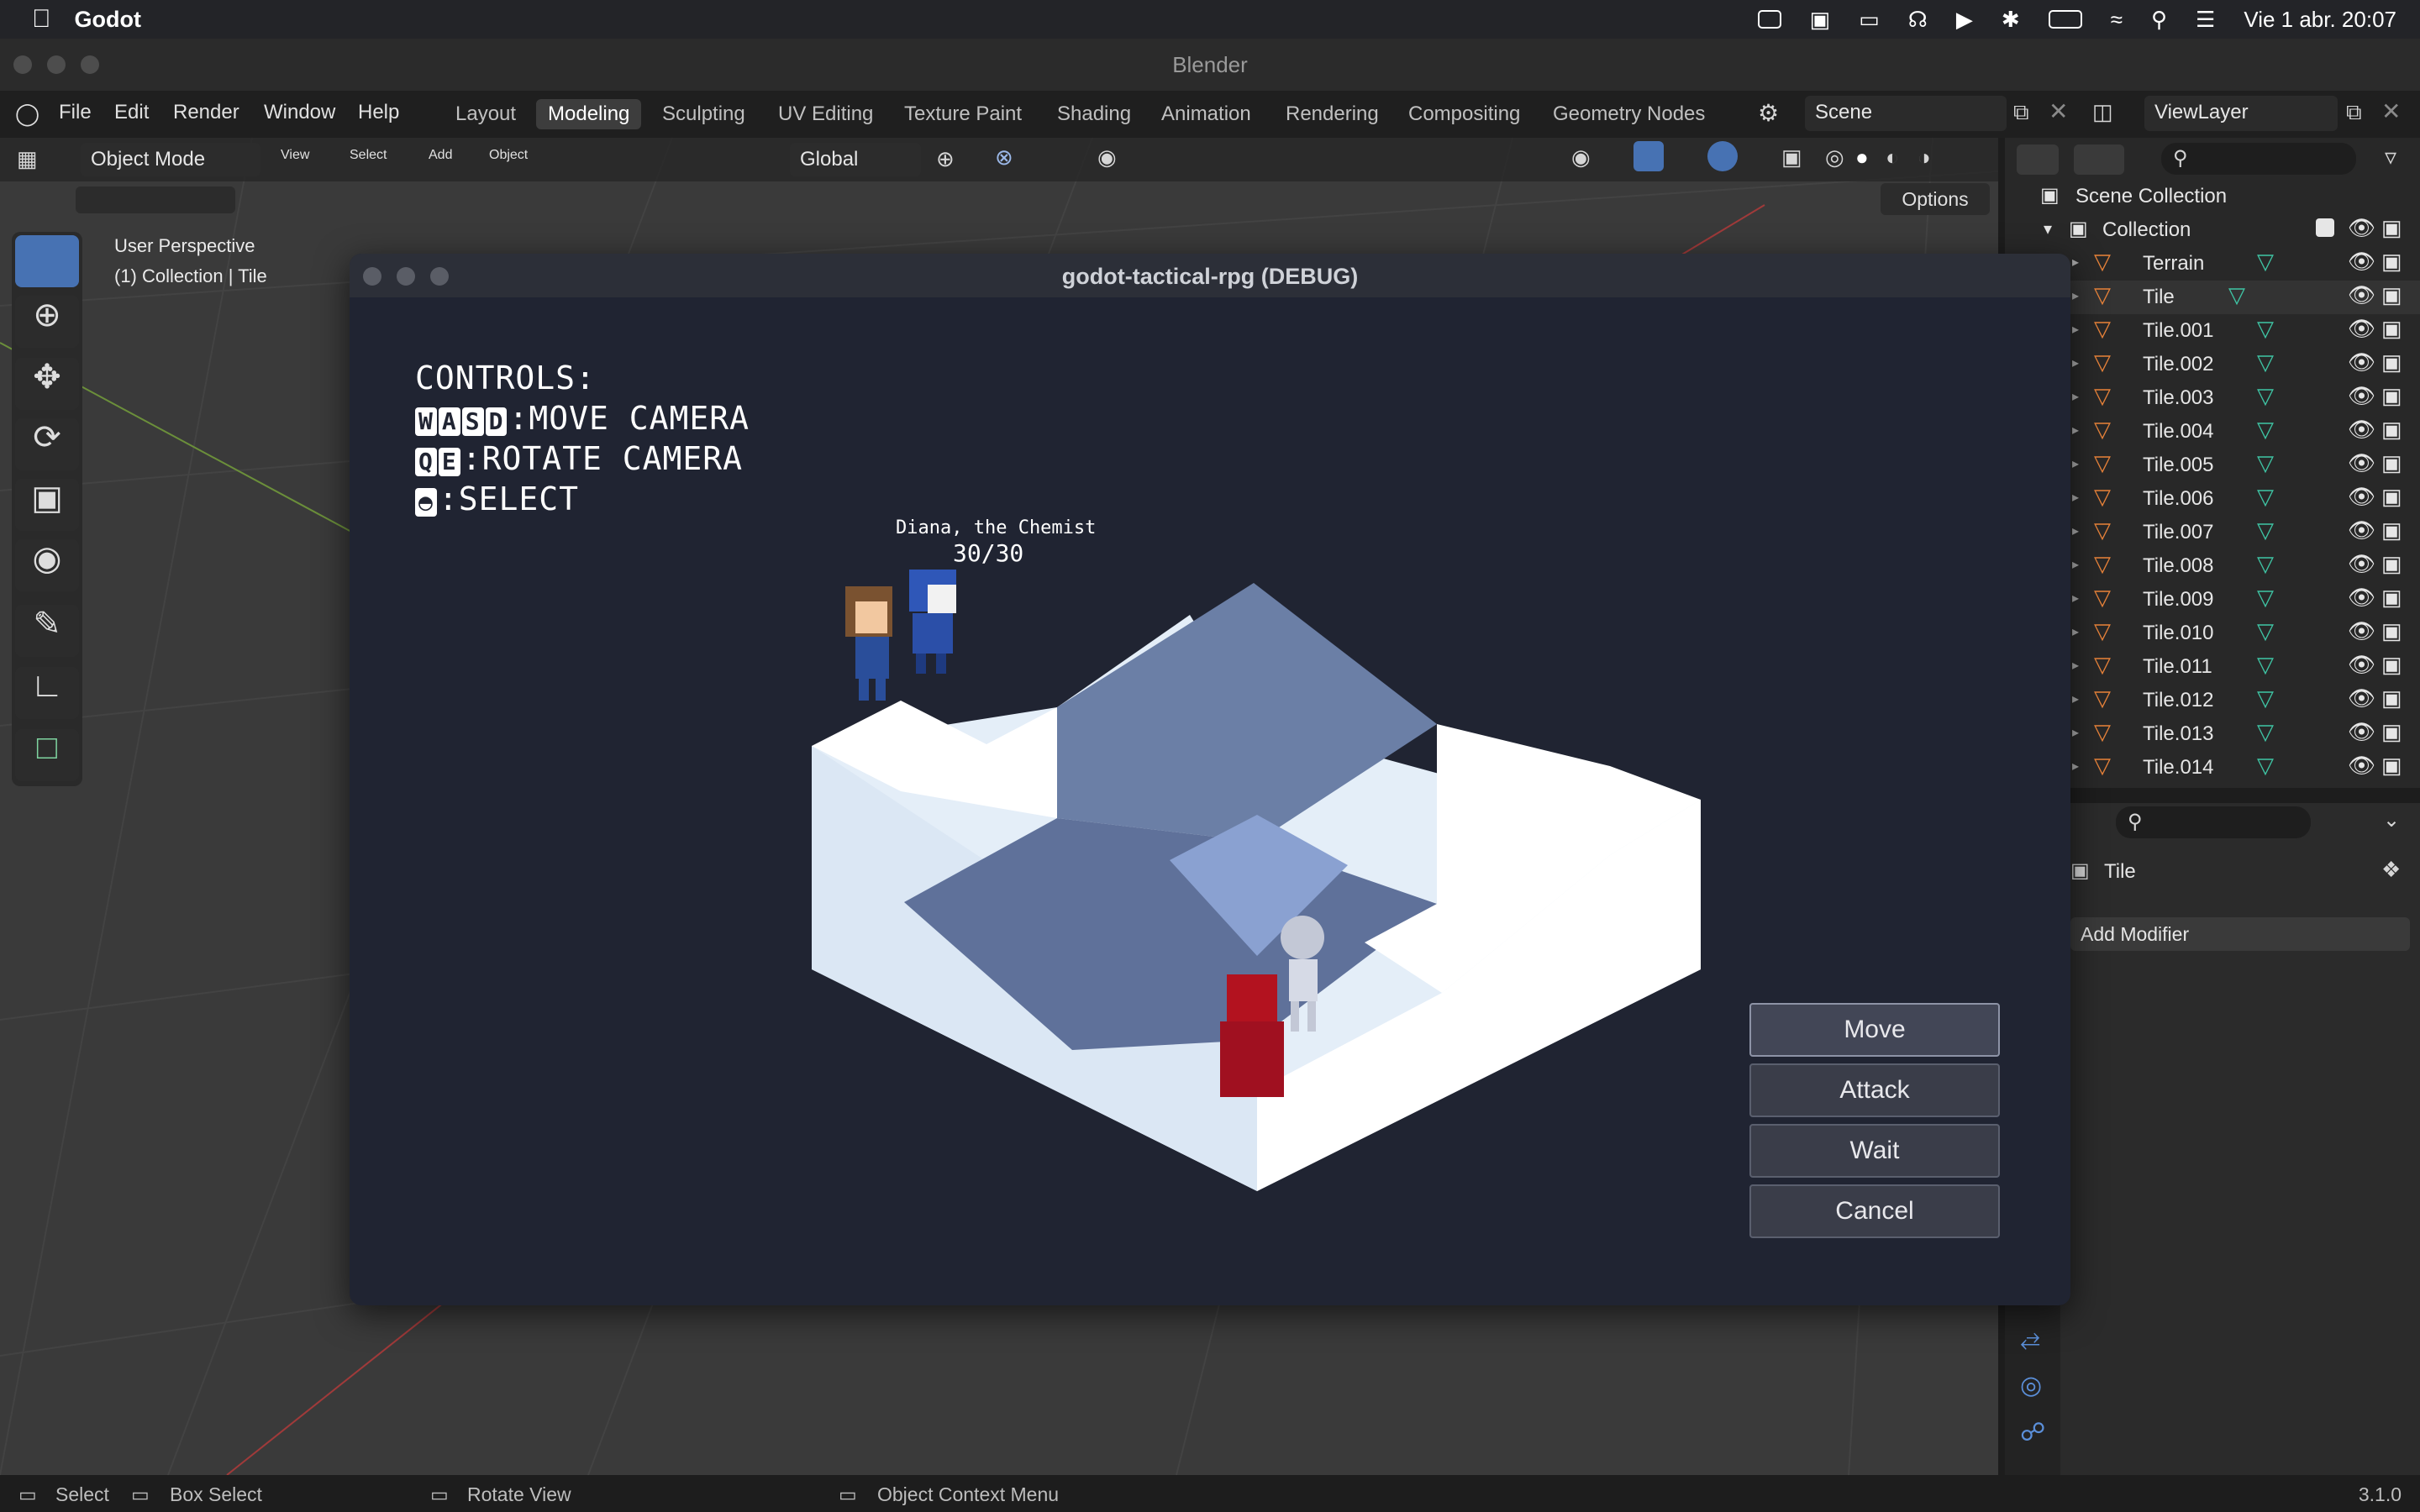 This screenshot has height=1512, width=2420. What do you see at coordinates (1094, 114) in the screenshot?
I see `tab-shading: Shading` at bounding box center [1094, 114].